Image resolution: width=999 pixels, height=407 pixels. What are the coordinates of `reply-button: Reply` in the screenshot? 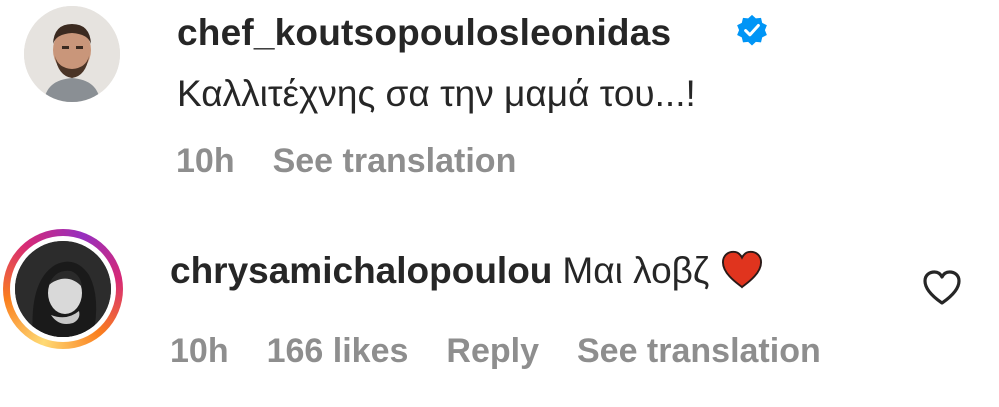 It's located at (492, 351).